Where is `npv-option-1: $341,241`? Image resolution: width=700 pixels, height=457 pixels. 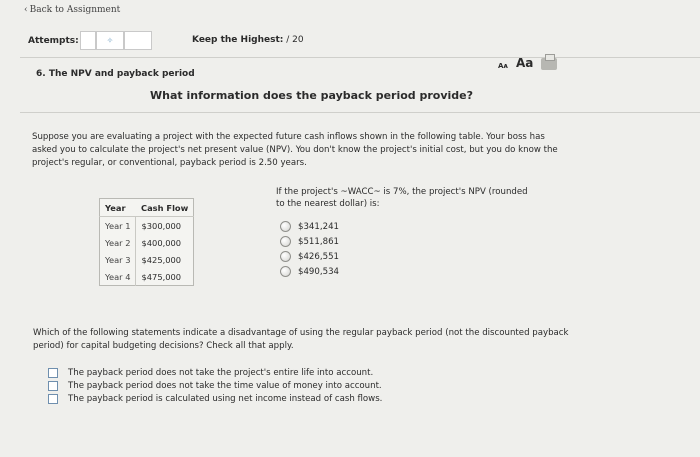
npv-option-1: $341,241 is located at coordinates (309, 226).